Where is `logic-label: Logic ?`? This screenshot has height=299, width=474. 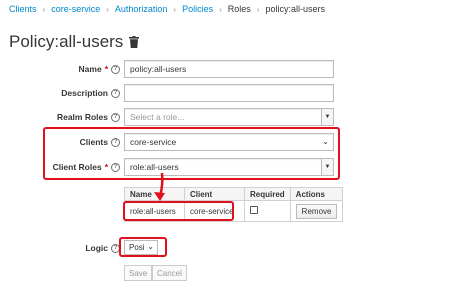 logic-label: Logic ? is located at coordinates (102, 248).